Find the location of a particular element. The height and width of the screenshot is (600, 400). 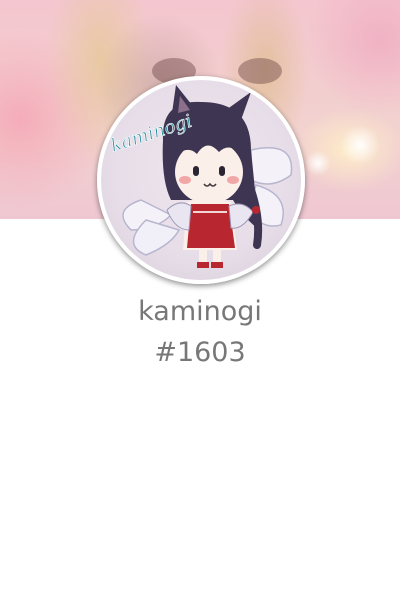

username: kaminogi is located at coordinates (200, 311).